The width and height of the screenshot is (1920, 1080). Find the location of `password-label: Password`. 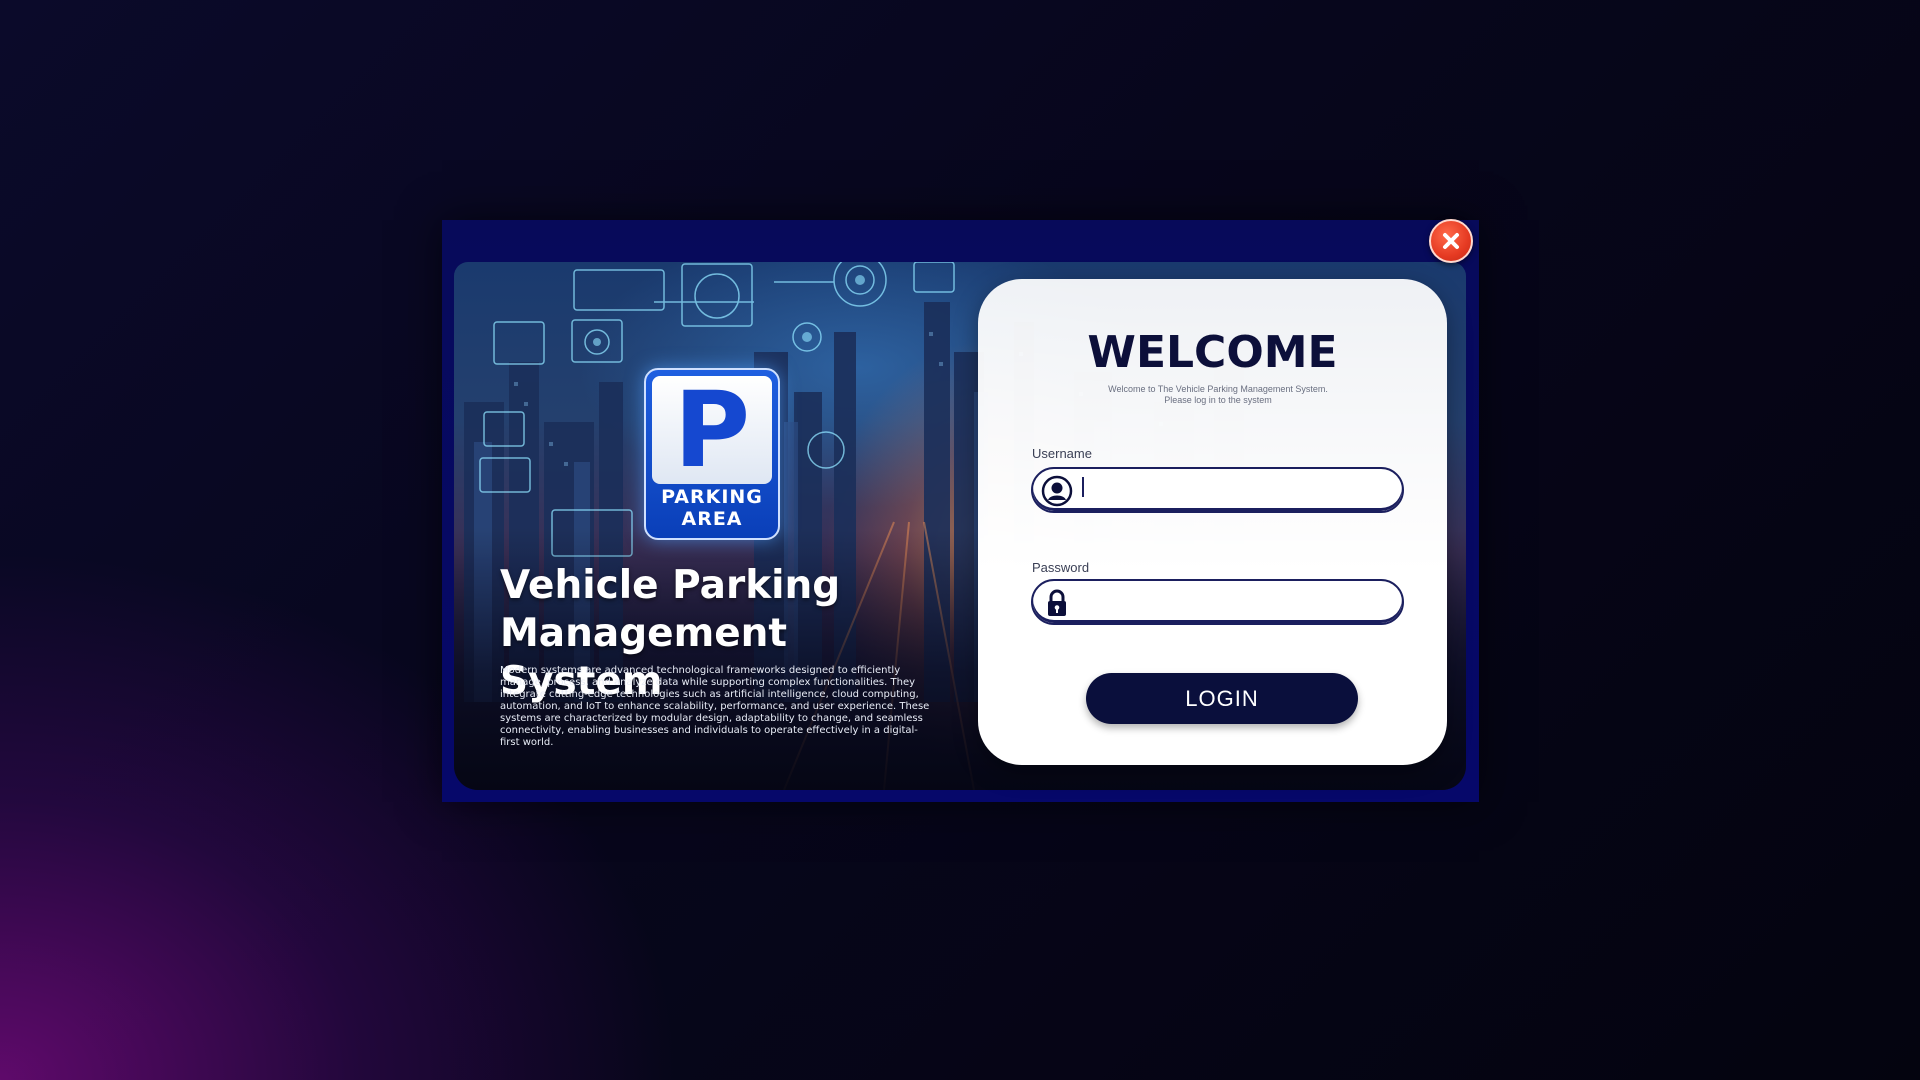

password-label: Password is located at coordinates (1061, 567).